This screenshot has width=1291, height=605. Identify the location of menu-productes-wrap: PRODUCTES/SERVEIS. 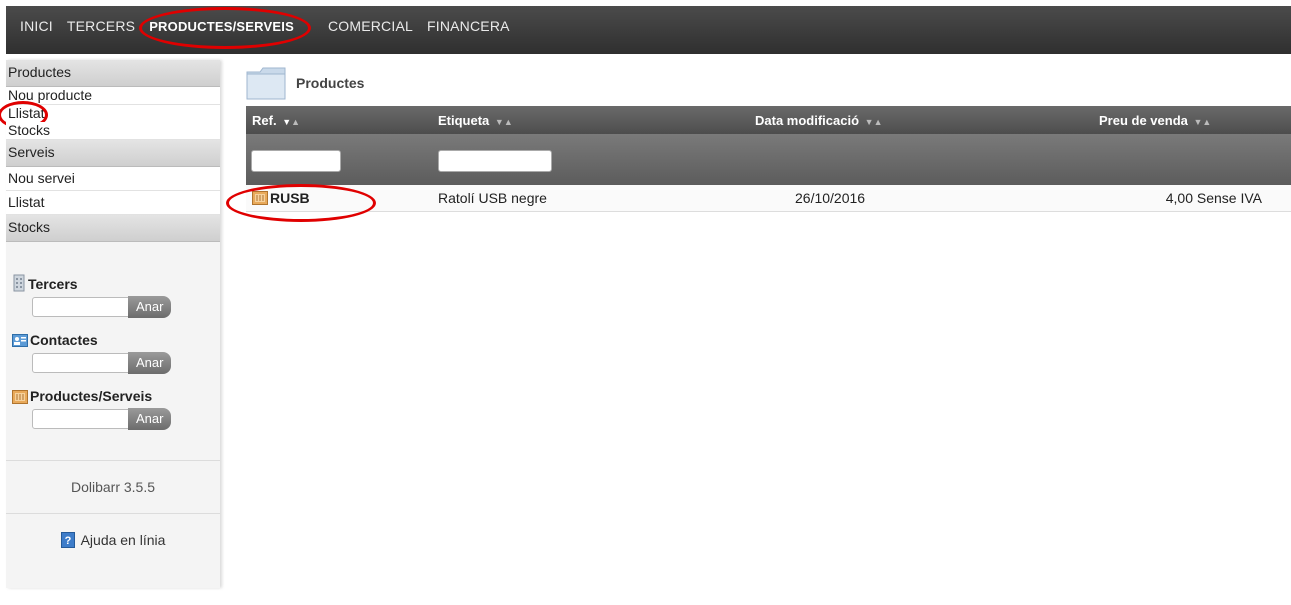
(225, 28).